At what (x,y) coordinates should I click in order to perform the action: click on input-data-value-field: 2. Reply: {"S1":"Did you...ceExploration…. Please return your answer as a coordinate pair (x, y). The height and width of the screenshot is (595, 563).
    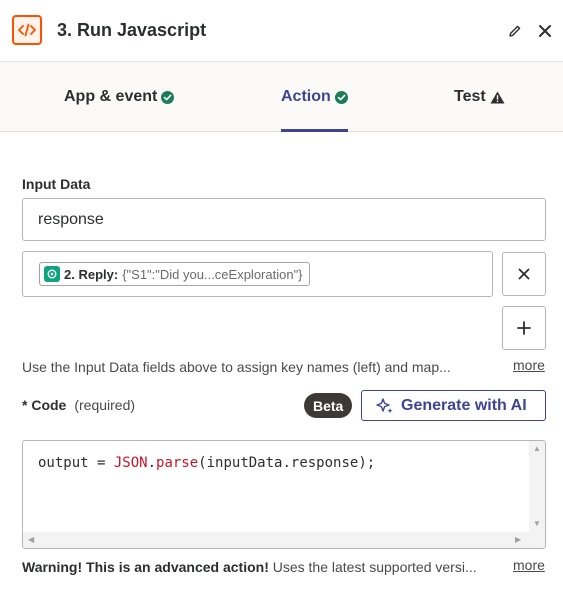
    Looking at the image, I should click on (257, 274).